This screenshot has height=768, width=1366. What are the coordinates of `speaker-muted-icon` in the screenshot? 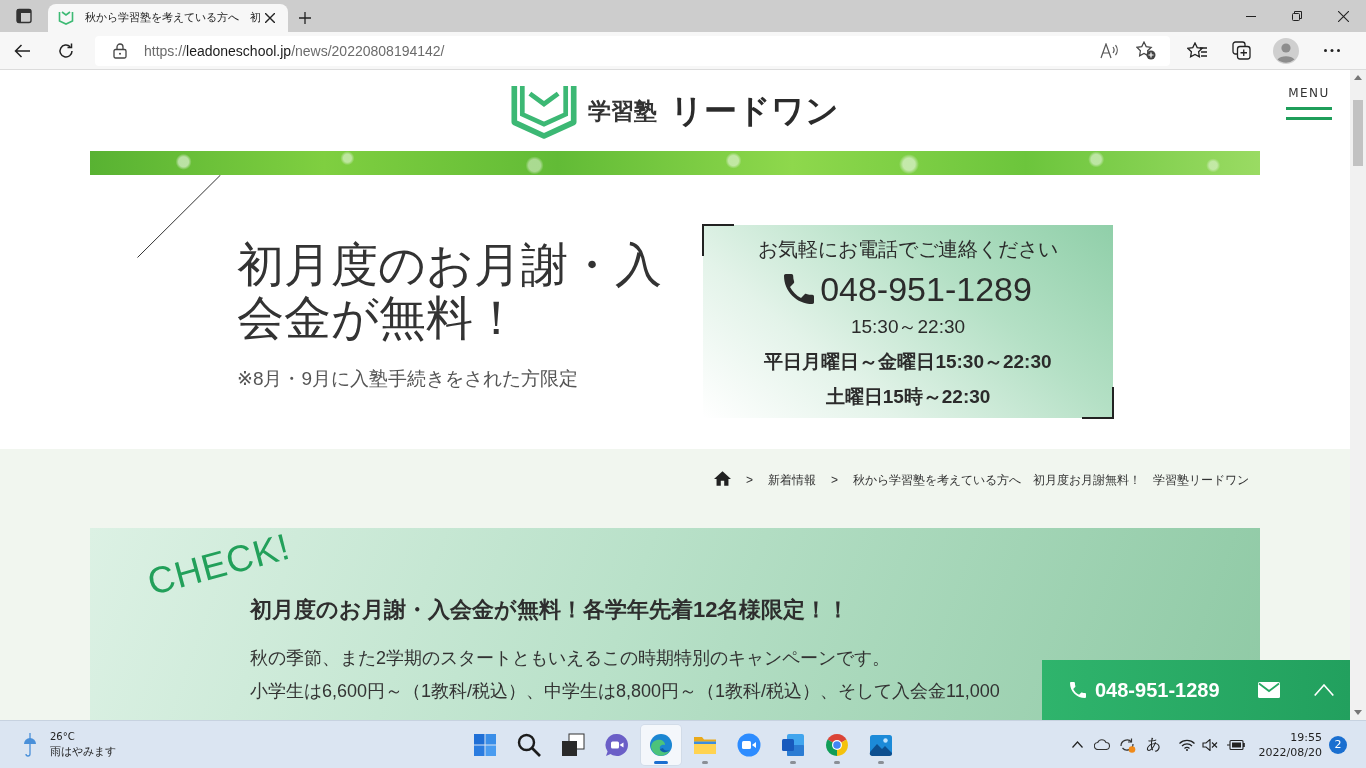 It's located at (1209, 744).